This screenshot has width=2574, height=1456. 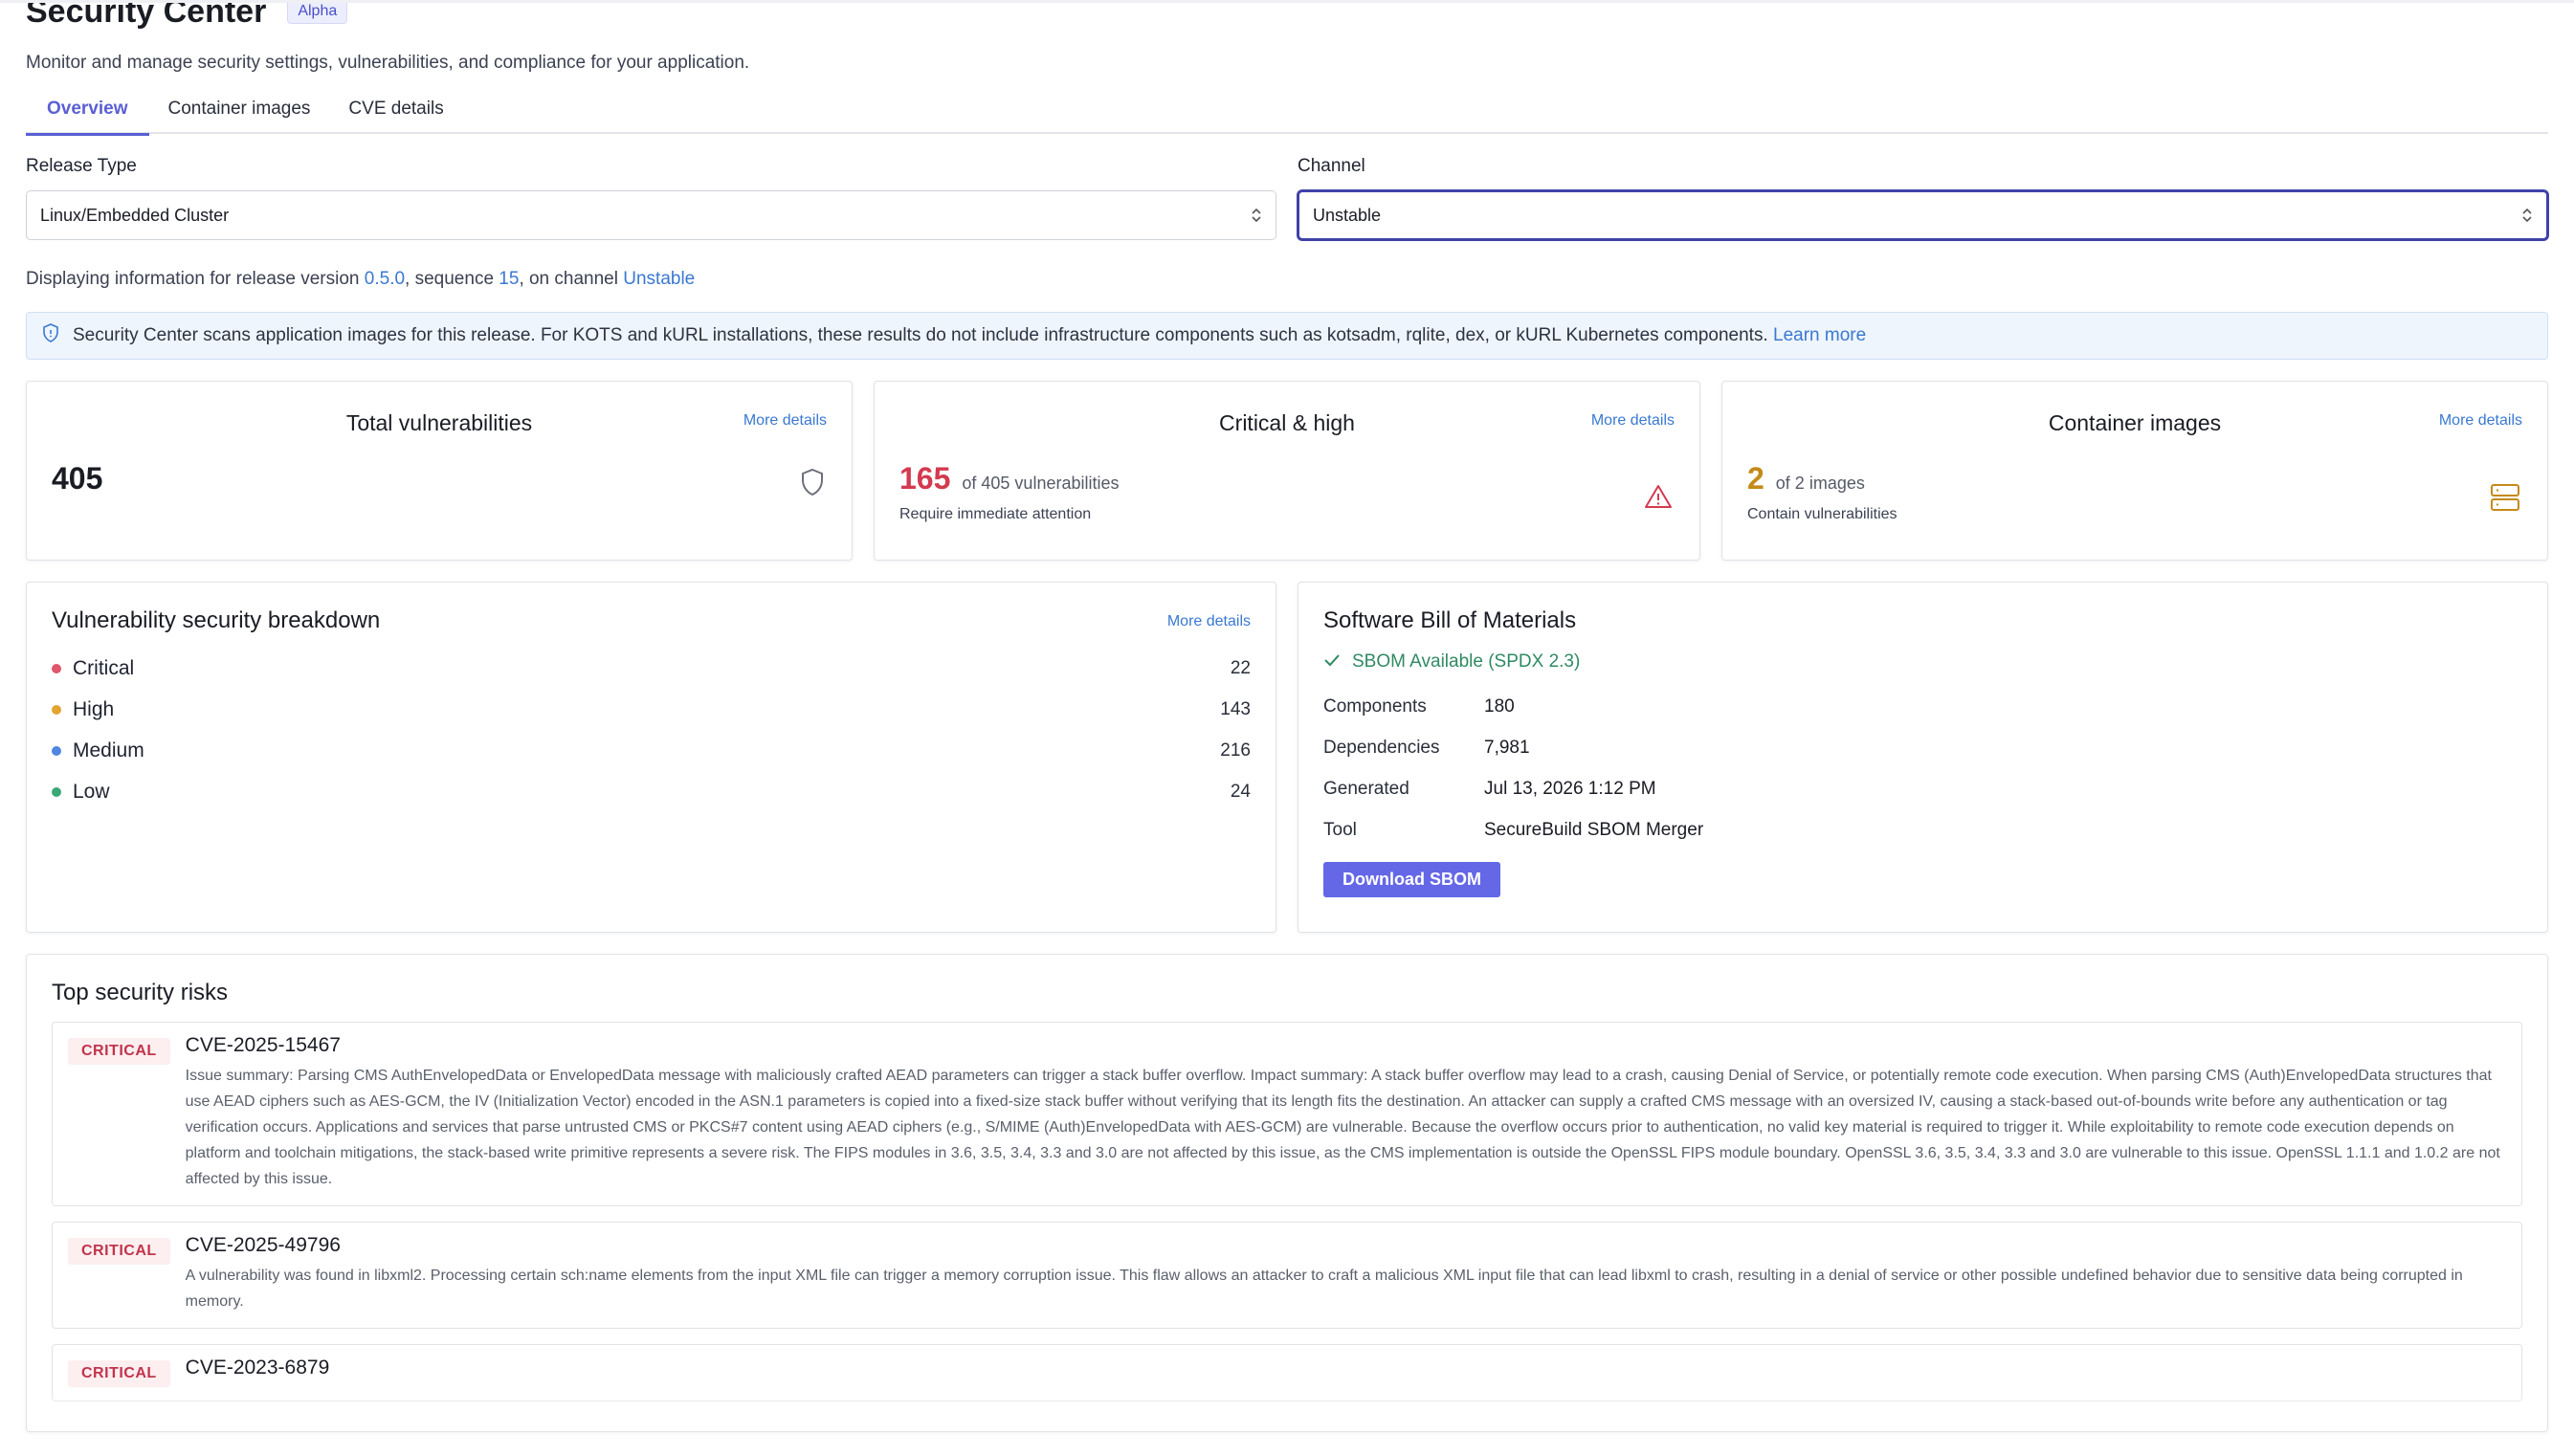 I want to click on release-version-link: 0.5.0, so click(x=385, y=279).